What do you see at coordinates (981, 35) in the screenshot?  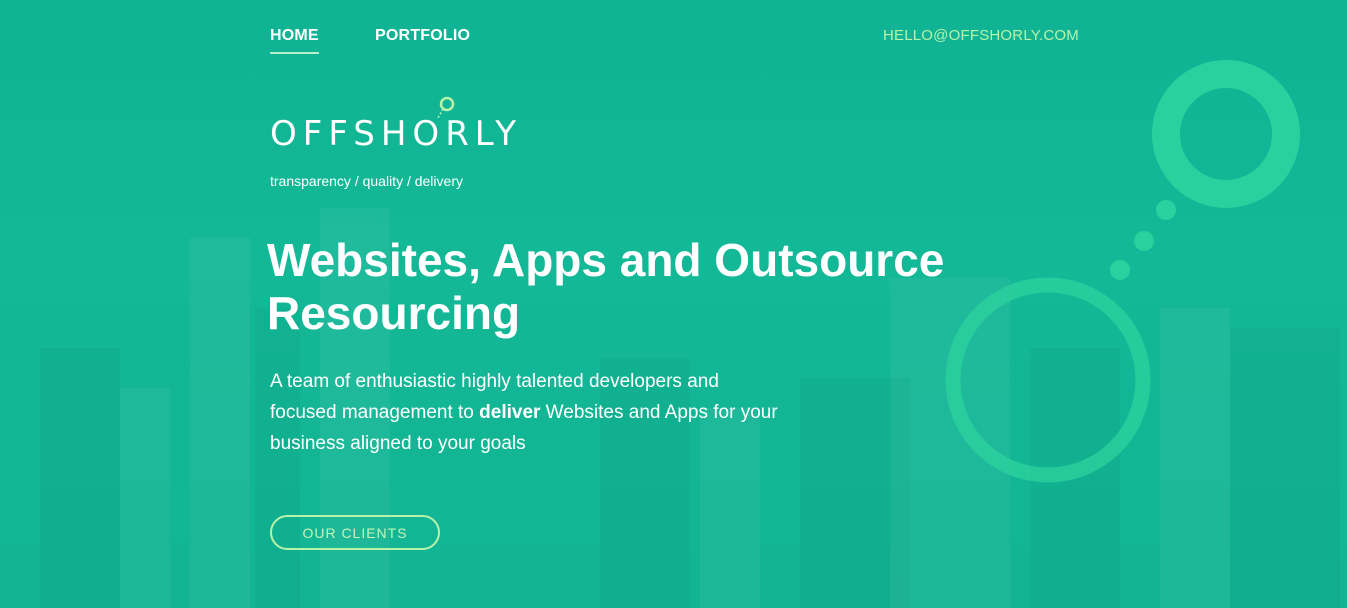 I see `email-link: HELLO@OFFSHORLY.COM` at bounding box center [981, 35].